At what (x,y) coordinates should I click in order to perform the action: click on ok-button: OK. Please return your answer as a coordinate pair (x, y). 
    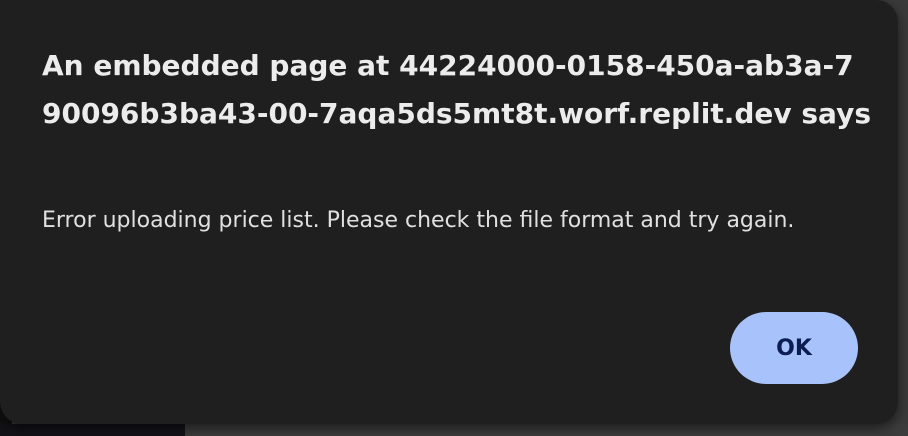
    Looking at the image, I should click on (794, 348).